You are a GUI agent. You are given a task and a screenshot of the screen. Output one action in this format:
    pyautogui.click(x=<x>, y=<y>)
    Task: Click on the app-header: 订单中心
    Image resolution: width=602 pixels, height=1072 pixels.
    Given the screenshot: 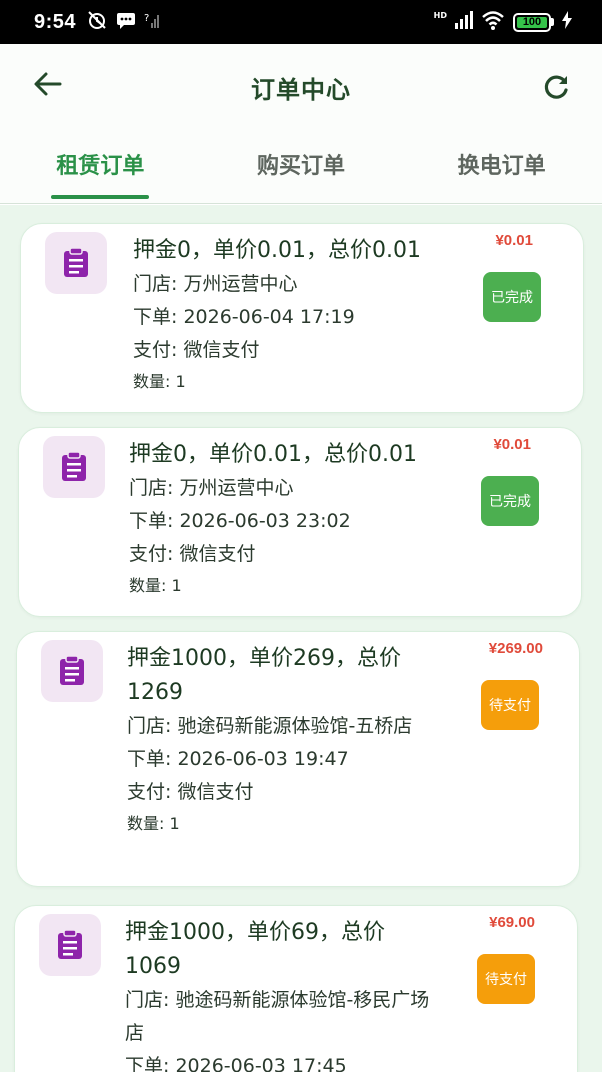 What is the action you would take?
    pyautogui.click(x=301, y=90)
    